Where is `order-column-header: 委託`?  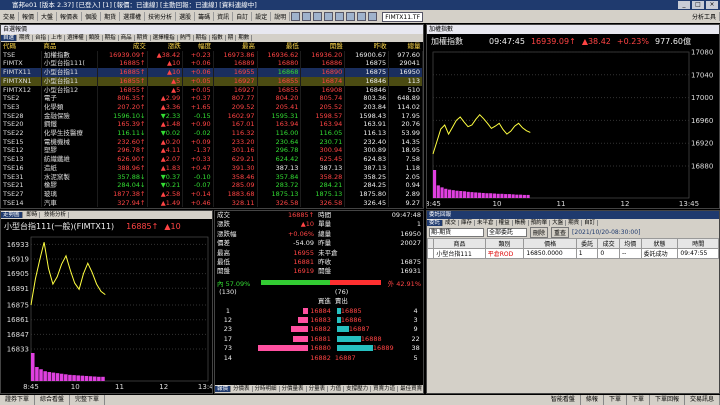 order-column-header: 委託 is located at coordinates (587, 243).